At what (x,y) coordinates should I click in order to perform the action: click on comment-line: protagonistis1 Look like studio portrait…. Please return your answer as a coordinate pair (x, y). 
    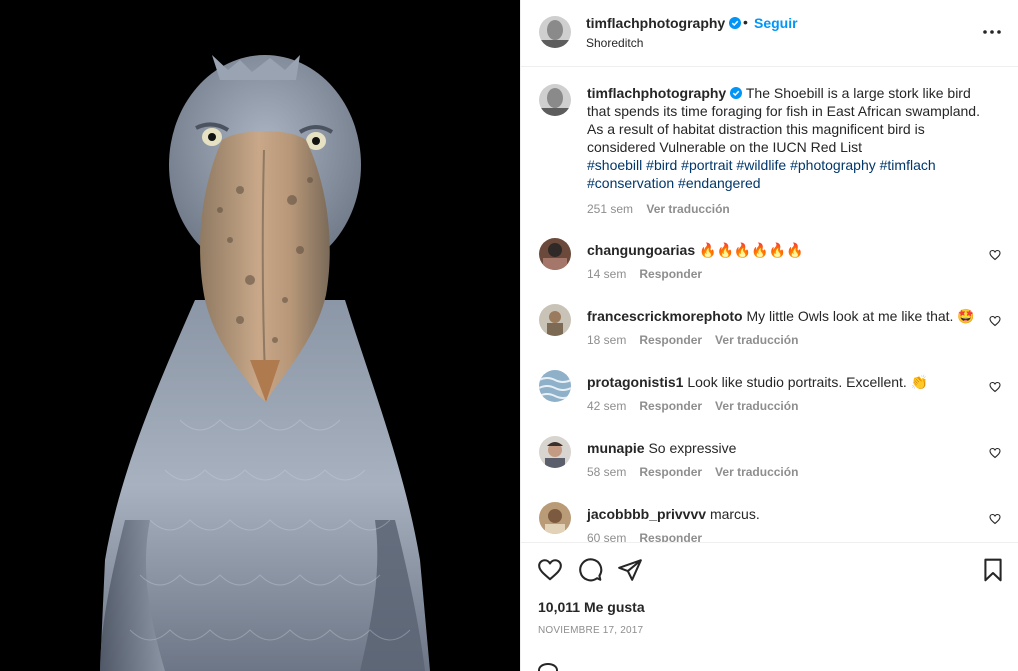
    Looking at the image, I should click on (757, 382).